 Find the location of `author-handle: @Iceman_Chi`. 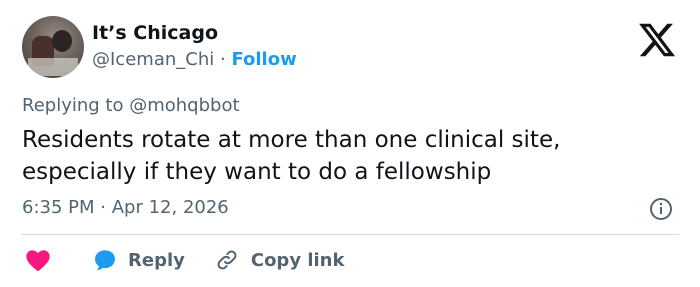

author-handle: @Iceman_Chi is located at coordinates (153, 59).